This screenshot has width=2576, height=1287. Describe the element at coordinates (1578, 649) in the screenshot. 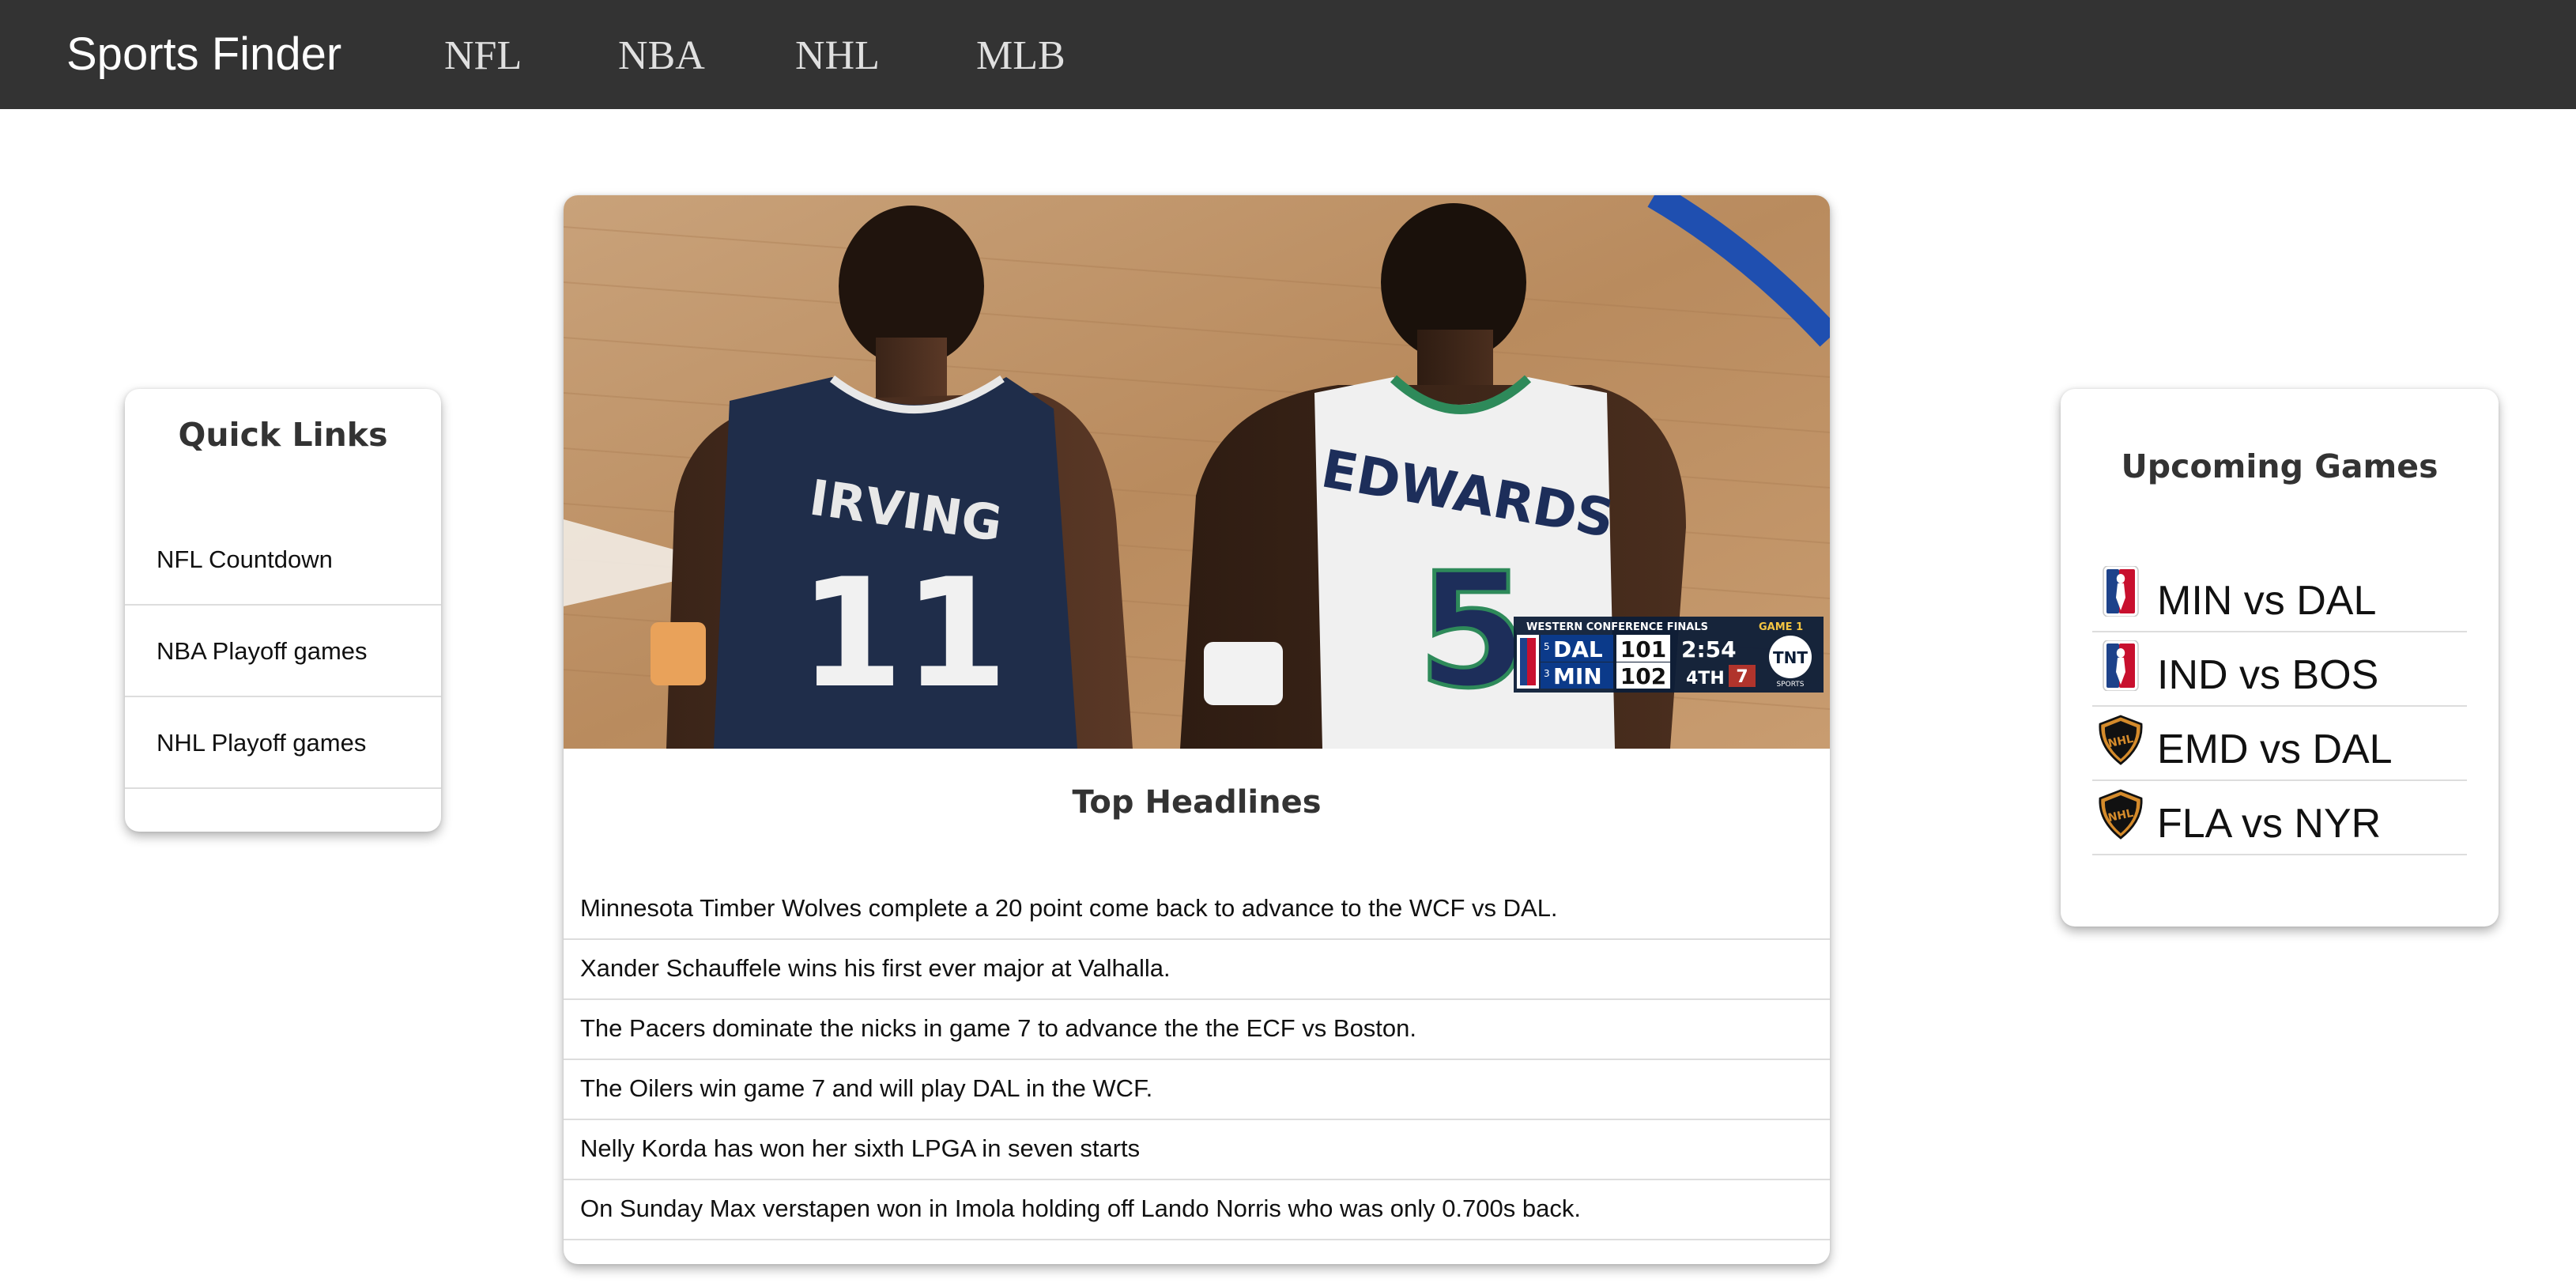

I see `svg-text: DAL` at that location.